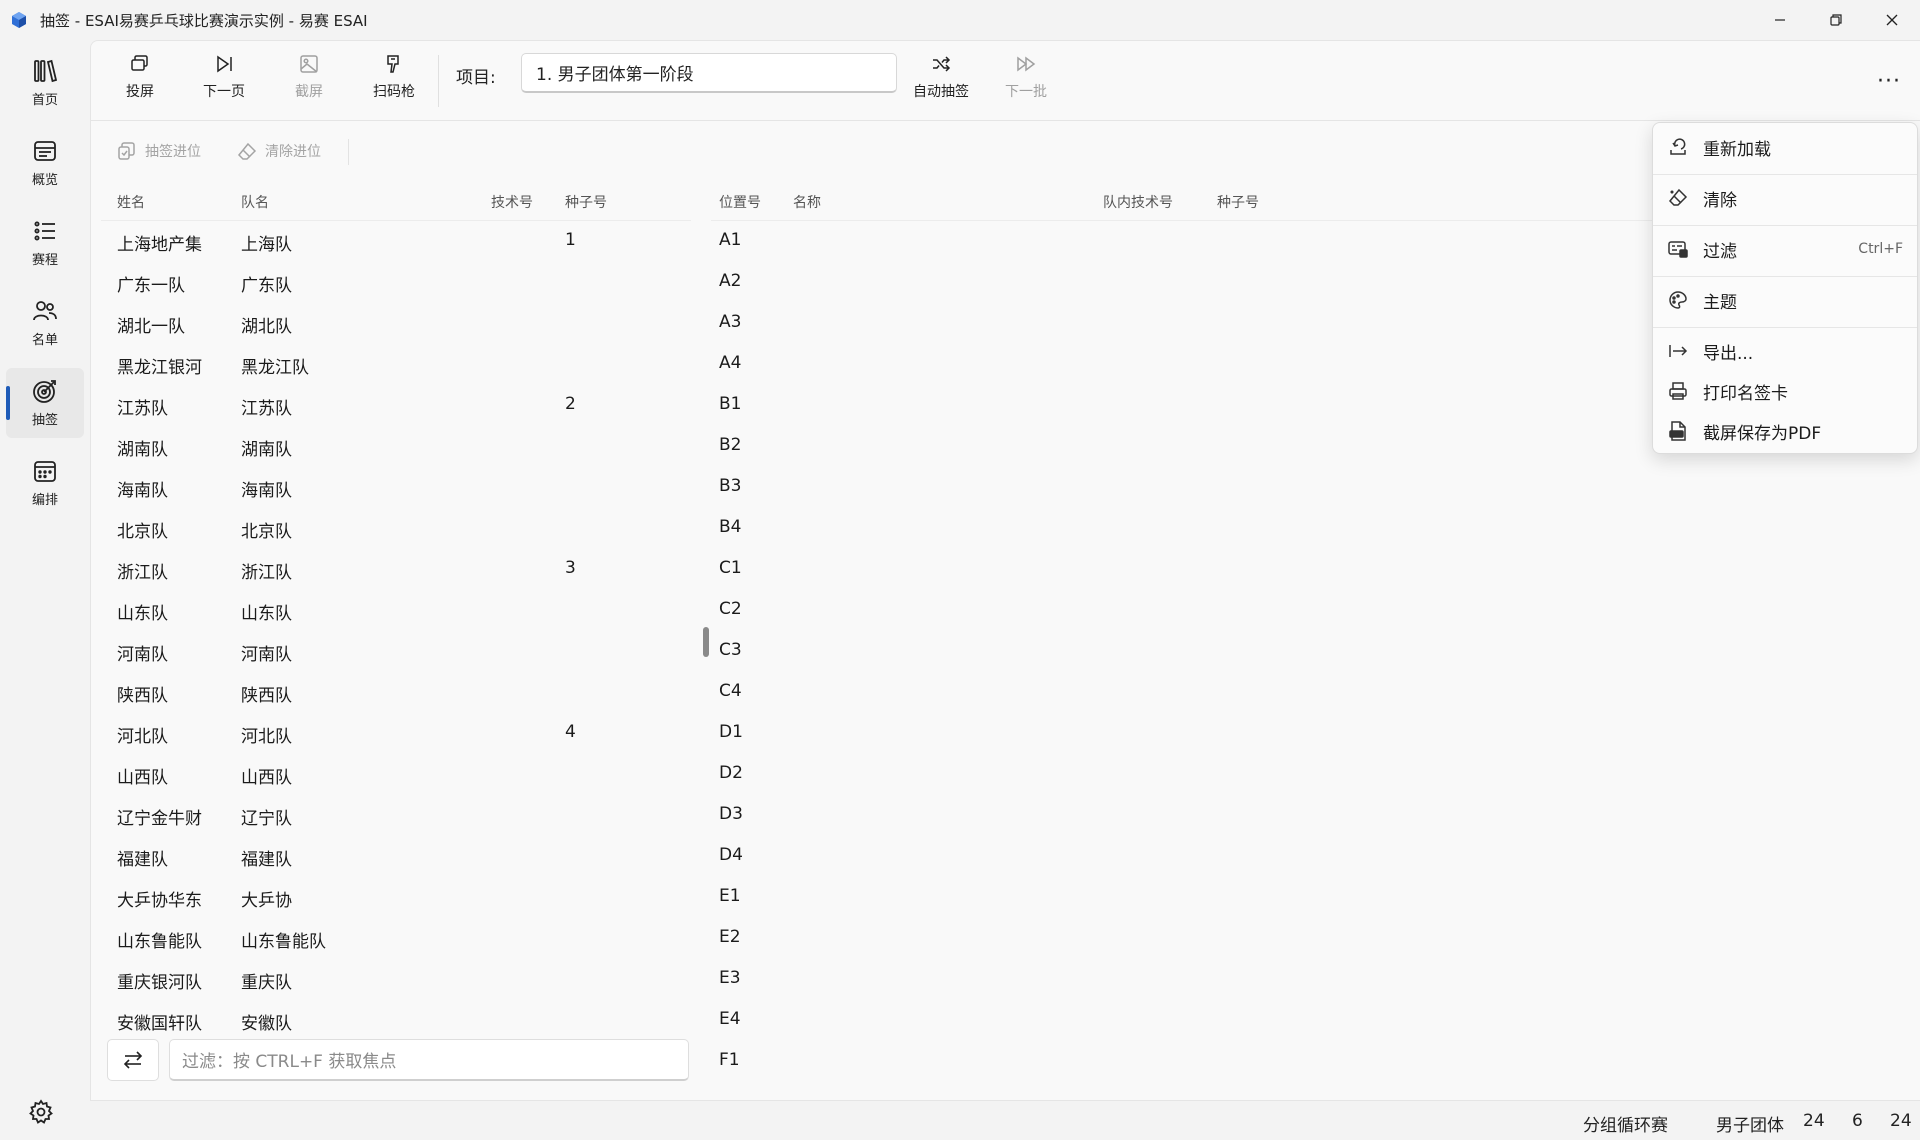 Image resolution: width=1920 pixels, height=1140 pixels. I want to click on table-row: 河南队 河南队, so click(396, 651).